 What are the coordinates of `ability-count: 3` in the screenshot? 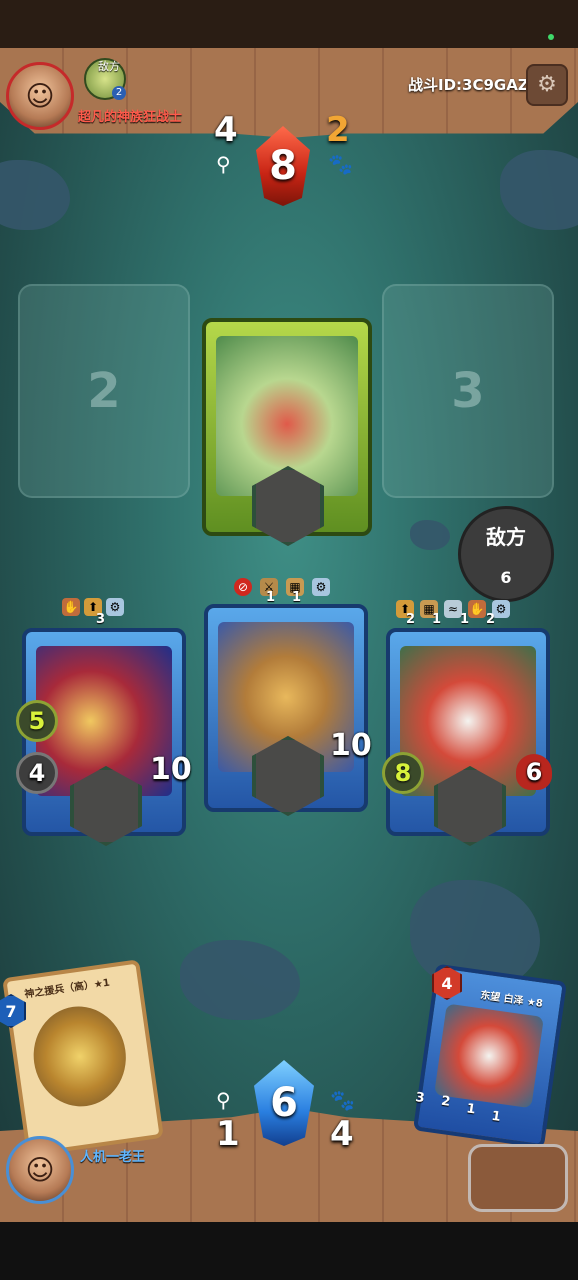 It's located at (101, 619).